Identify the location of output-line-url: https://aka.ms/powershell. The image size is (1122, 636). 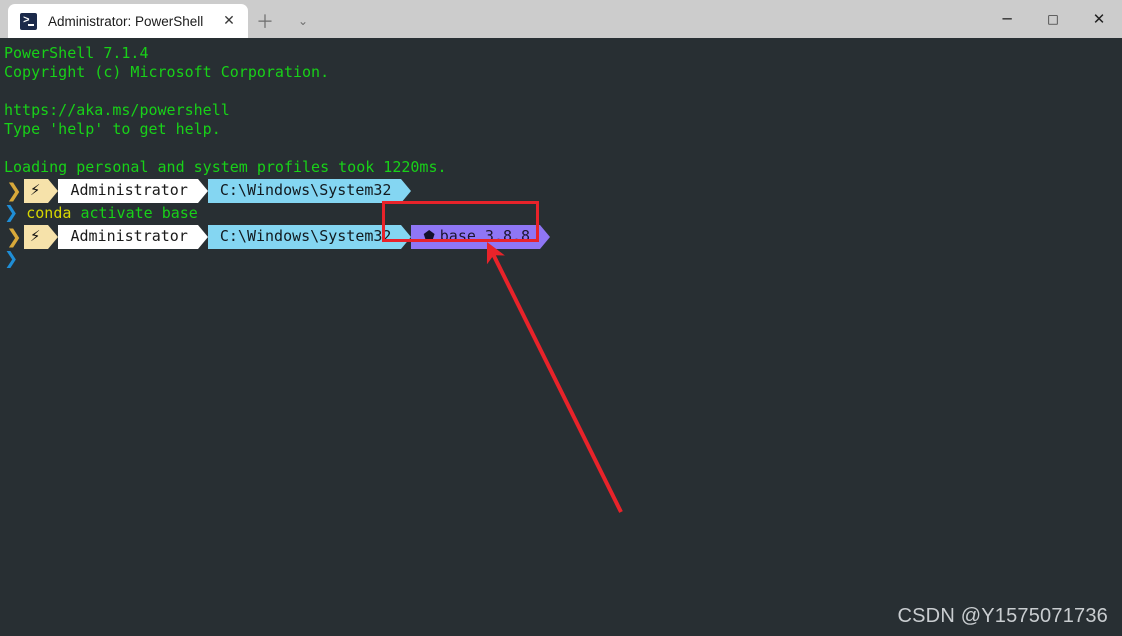
(117, 110).